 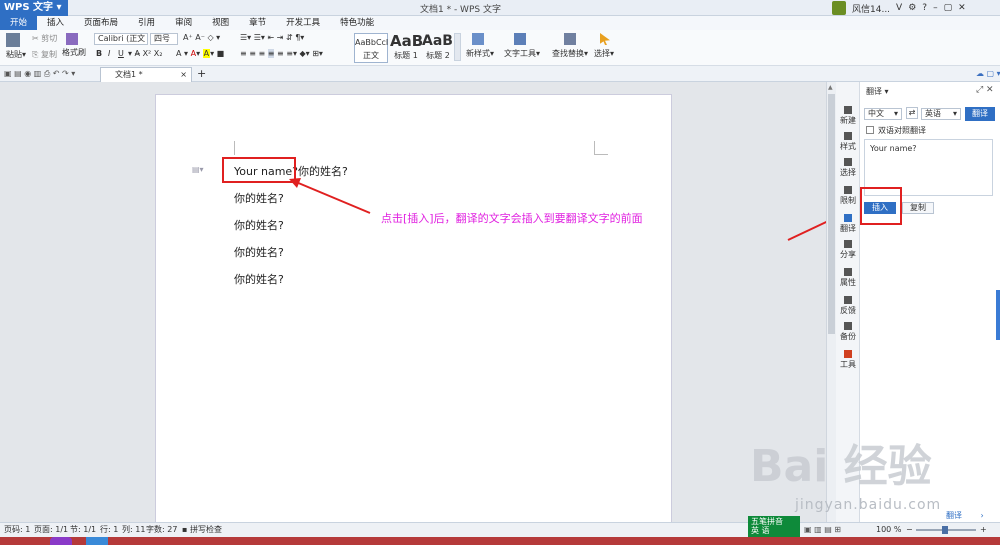 I want to click on sidebar-item-properties: 属性, so click(x=848, y=278).